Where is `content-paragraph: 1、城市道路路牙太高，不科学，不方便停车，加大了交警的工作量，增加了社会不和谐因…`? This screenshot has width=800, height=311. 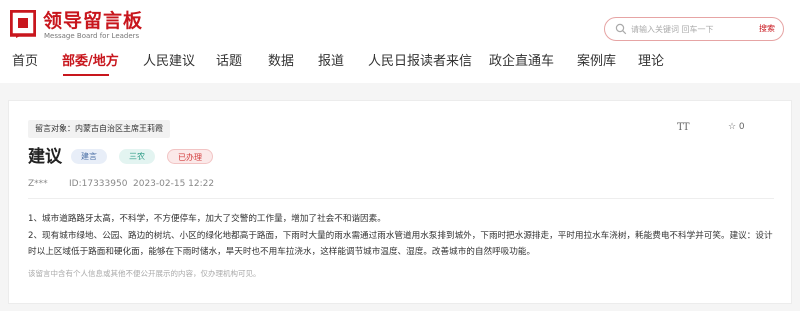 content-paragraph: 1、城市道路路牙太高，不科学，不方便停车，加大了交警的工作量，增加了社会不和谐因… is located at coordinates (207, 219).